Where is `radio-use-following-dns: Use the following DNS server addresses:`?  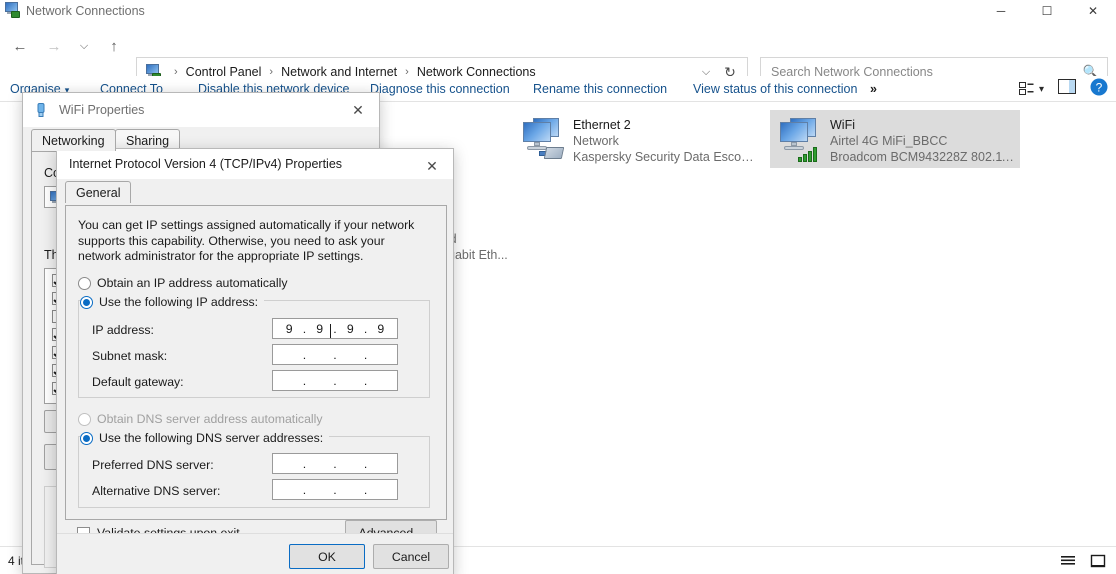 radio-use-following-dns: Use the following DNS server addresses: is located at coordinates (205, 438).